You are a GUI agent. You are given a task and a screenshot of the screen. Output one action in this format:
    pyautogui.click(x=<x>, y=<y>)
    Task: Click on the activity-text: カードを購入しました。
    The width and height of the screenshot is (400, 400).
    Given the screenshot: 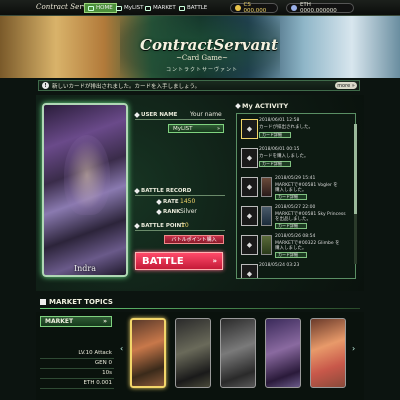 What is the action you would take?
    pyautogui.click(x=284, y=156)
    